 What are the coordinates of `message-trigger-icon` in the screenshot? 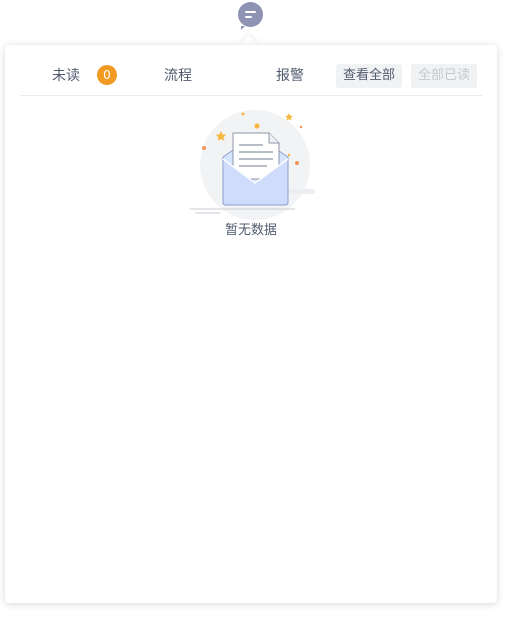 It's located at (250, 16).